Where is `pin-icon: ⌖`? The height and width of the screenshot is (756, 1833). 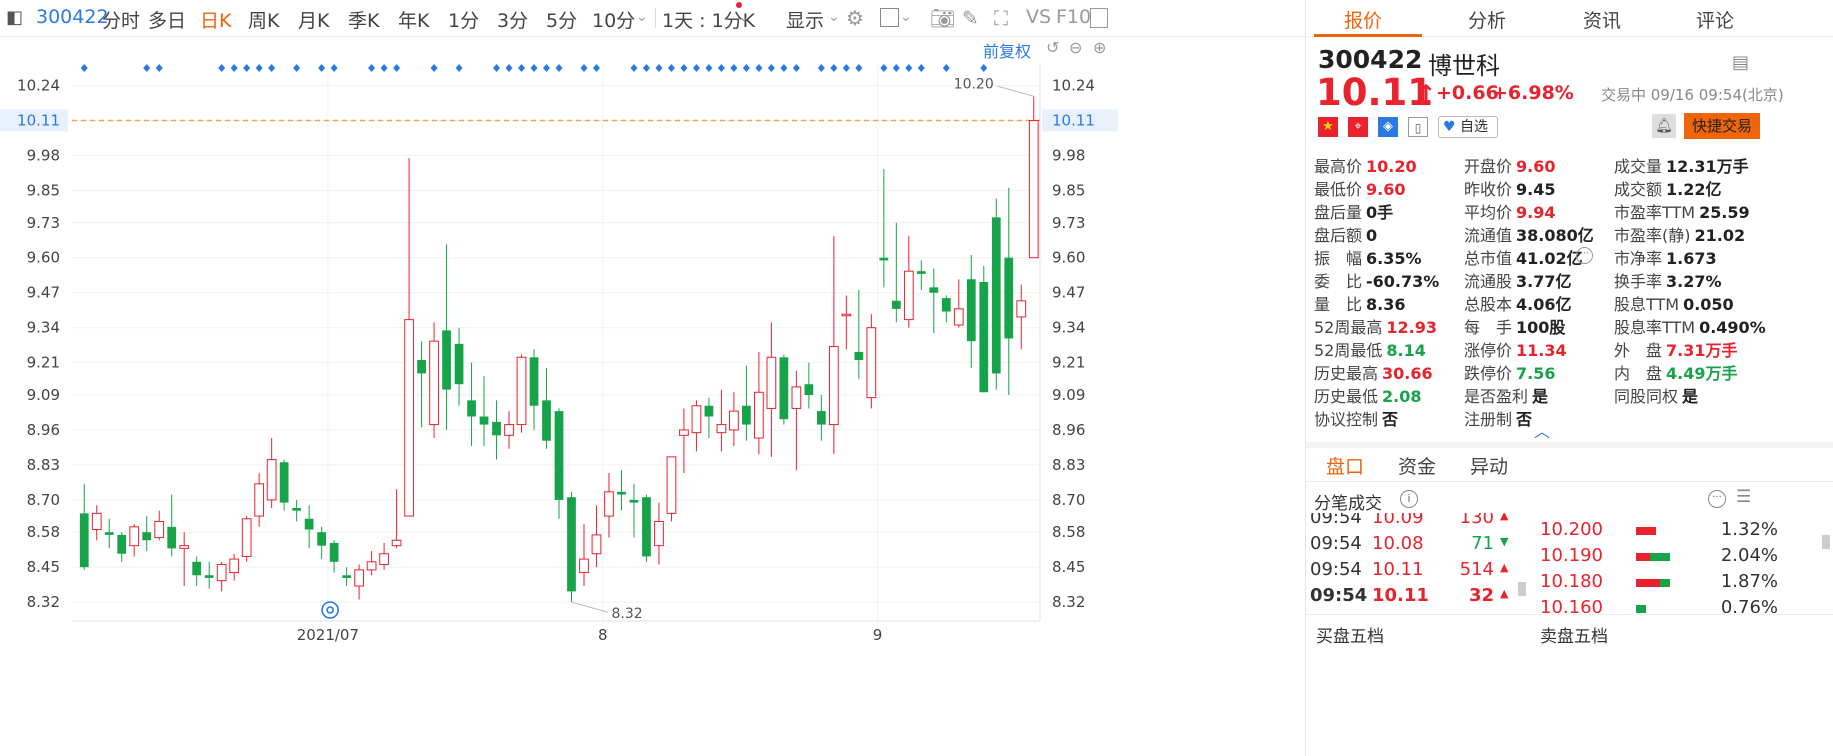
pin-icon: ⌖ is located at coordinates (1358, 127).